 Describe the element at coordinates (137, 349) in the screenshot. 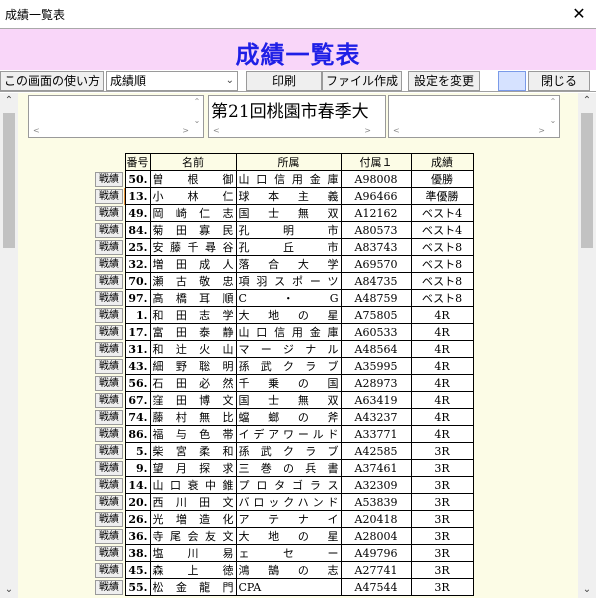

I see `cell-number: 31.` at that location.